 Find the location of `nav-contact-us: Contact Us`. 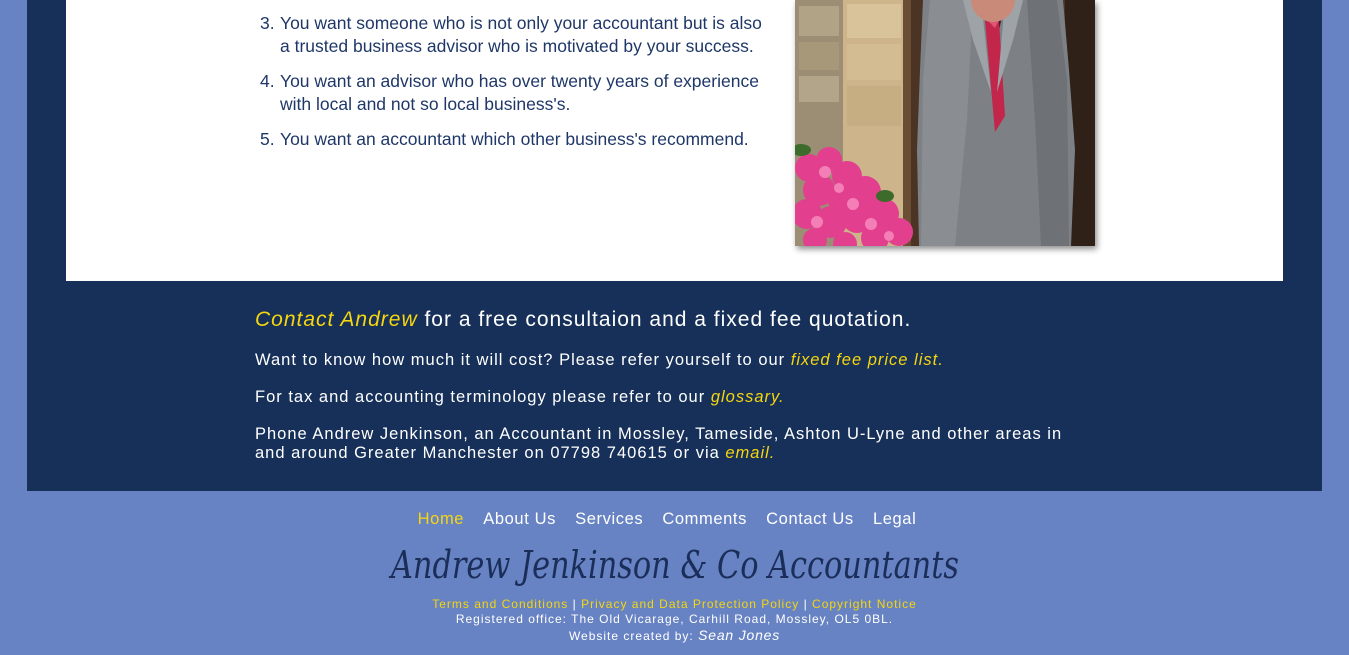

nav-contact-us: Contact Us is located at coordinates (810, 519).